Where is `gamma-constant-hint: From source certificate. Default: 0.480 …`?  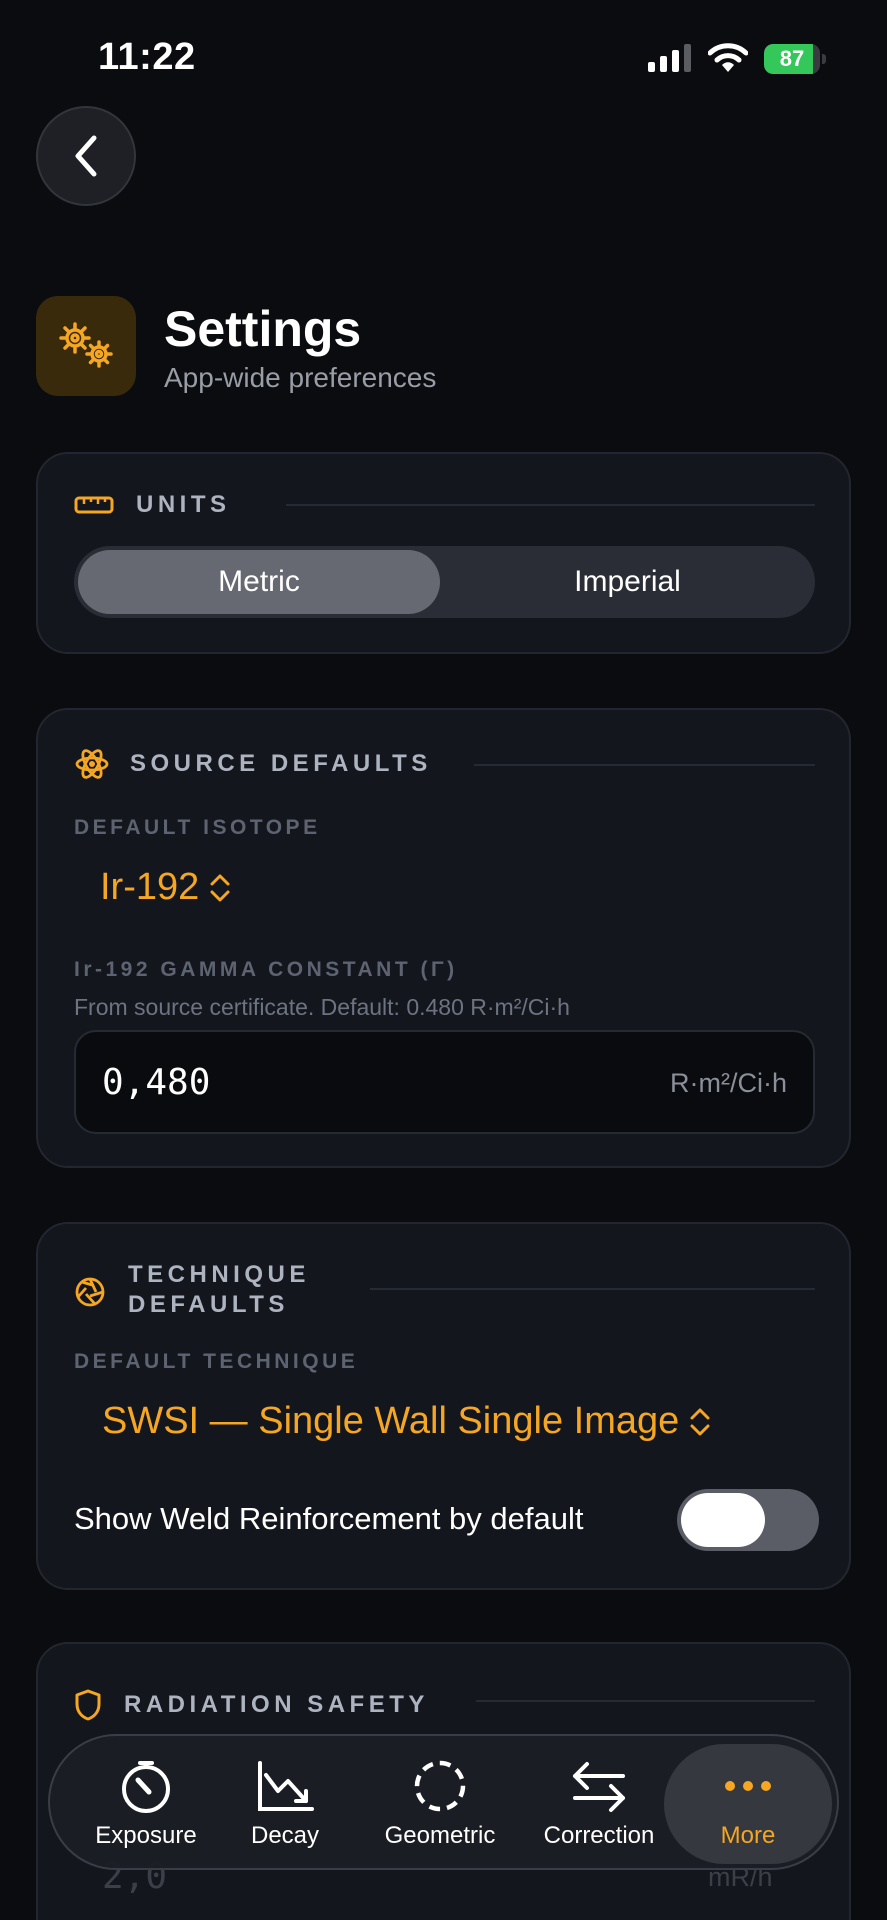 gamma-constant-hint: From source certificate. Default: 0.480 … is located at coordinates (322, 1007).